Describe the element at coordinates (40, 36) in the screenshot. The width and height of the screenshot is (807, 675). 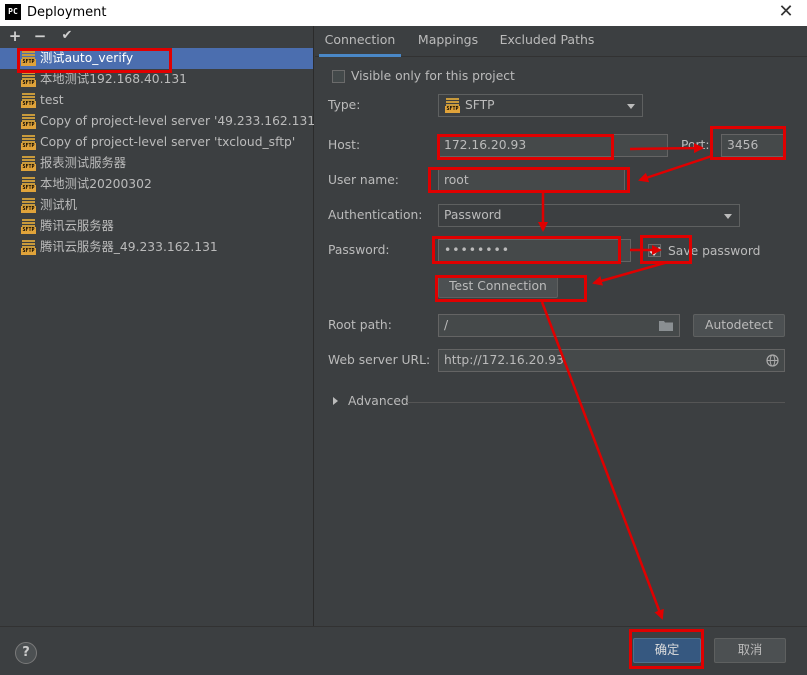
I see `remove-icon: −` at that location.